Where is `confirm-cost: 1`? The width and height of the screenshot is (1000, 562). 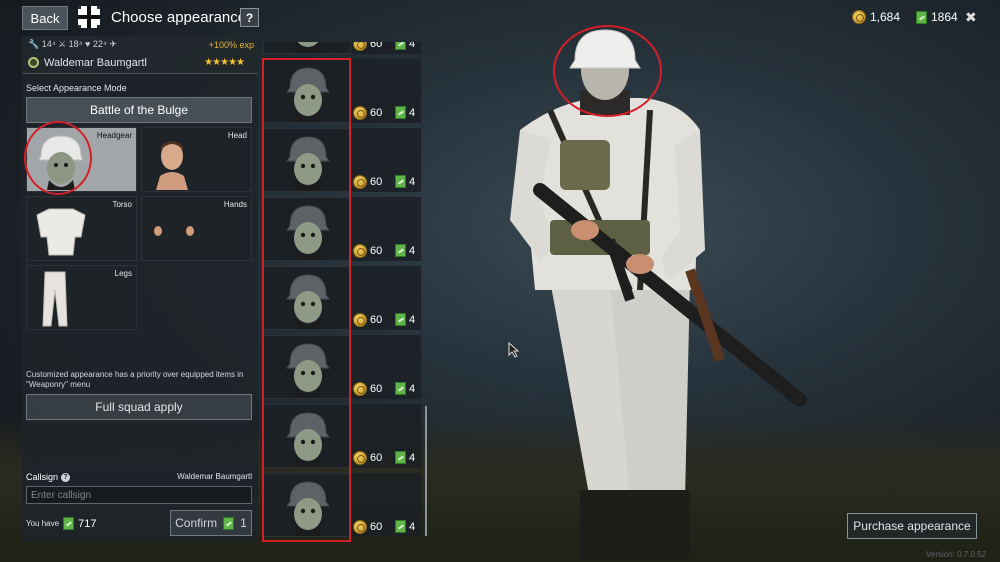
confirm-cost: 1 is located at coordinates (243, 523).